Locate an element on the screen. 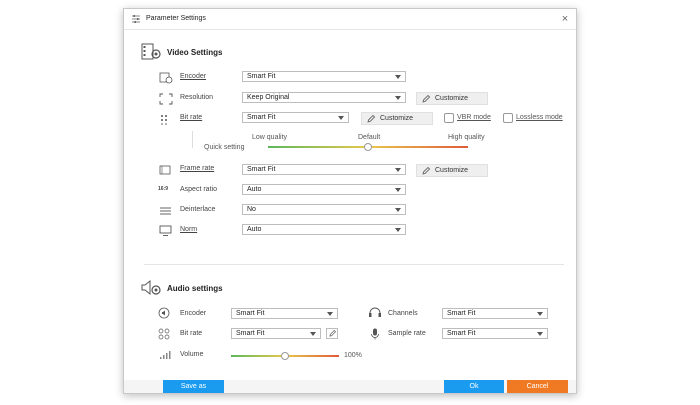 Image resolution: width=700 pixels, height=405 pixels. audio-encoder-select: Smart Fit is located at coordinates (284, 313).